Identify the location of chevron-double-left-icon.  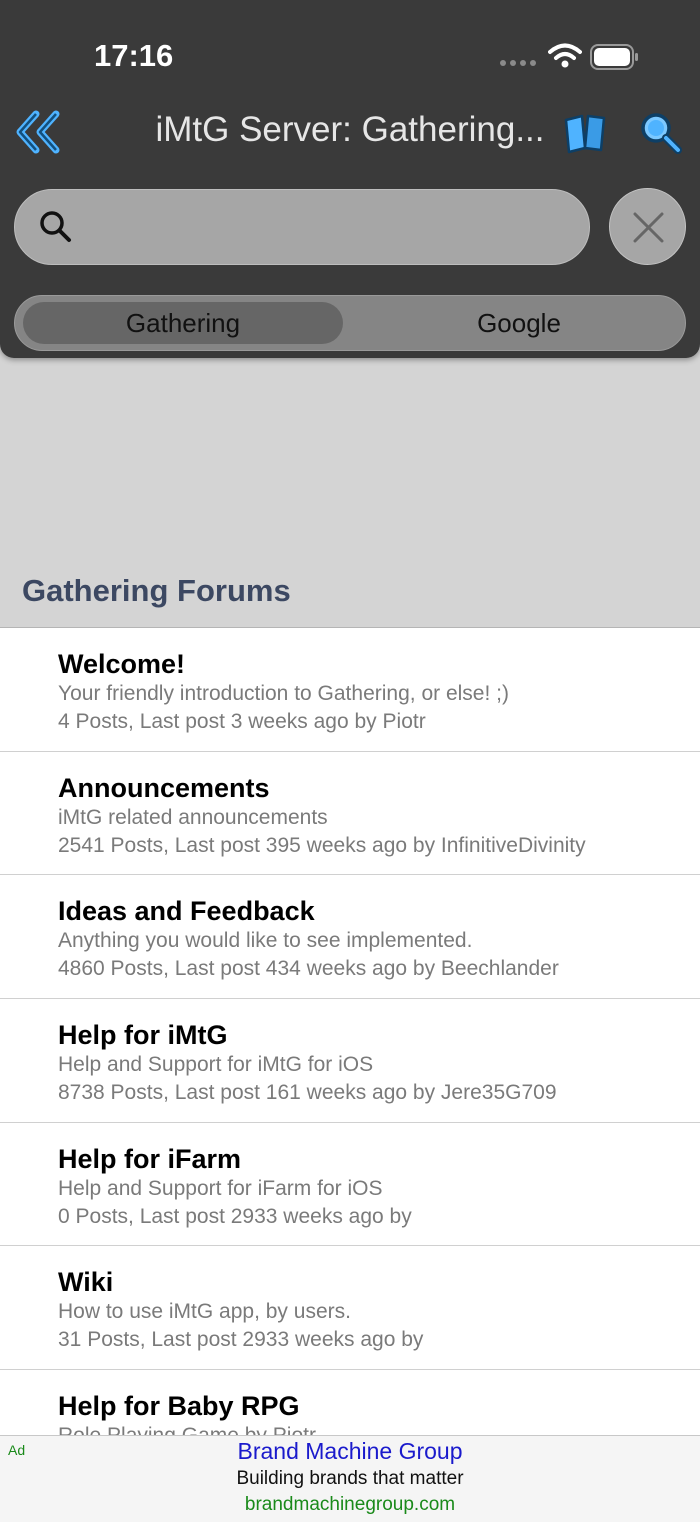
(38, 132).